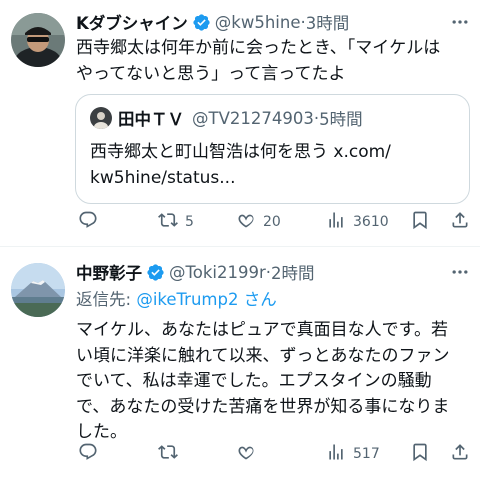 The image size is (480, 478). What do you see at coordinates (274, 61) in the screenshot?
I see `tweet-text: 西寺郷太は何年か前に会ったとき、「マイケルは やってないと思う」って言ってたよ` at bounding box center [274, 61].